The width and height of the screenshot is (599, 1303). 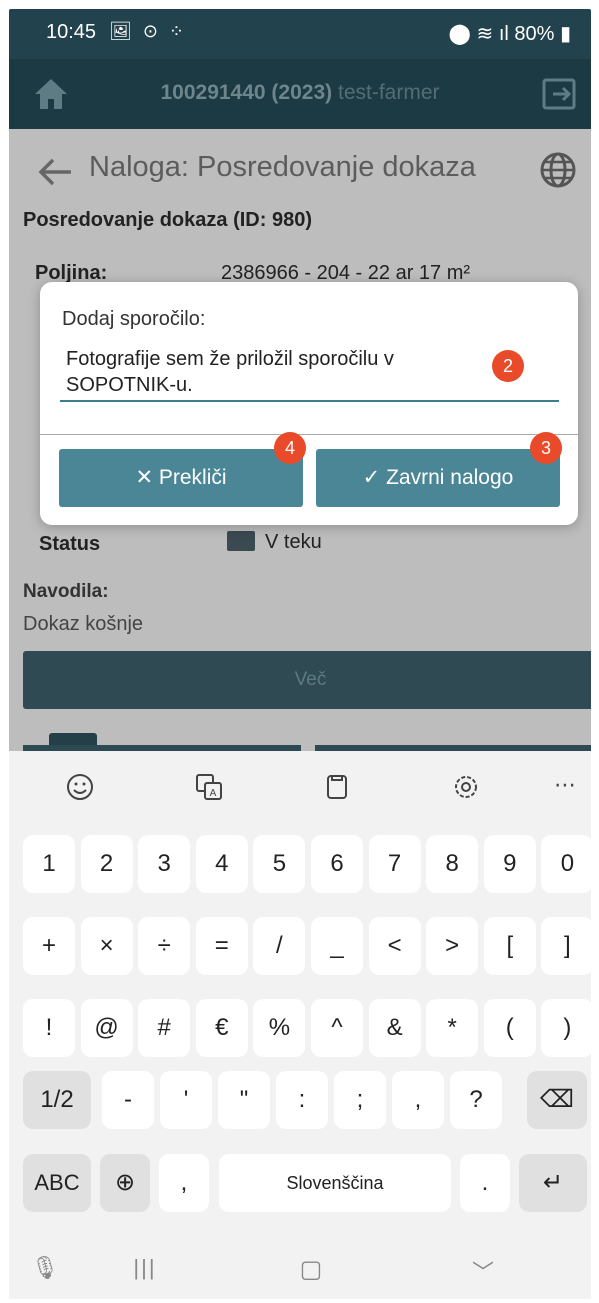 I want to click on battery-text: 80%, so click(x=534, y=34).